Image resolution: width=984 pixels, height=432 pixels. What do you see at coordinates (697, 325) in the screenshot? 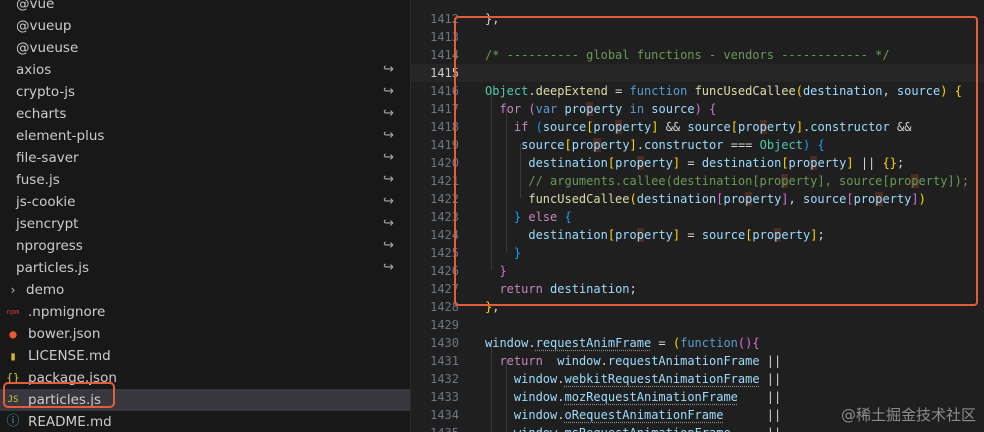
I see `code-line: 1429` at bounding box center [697, 325].